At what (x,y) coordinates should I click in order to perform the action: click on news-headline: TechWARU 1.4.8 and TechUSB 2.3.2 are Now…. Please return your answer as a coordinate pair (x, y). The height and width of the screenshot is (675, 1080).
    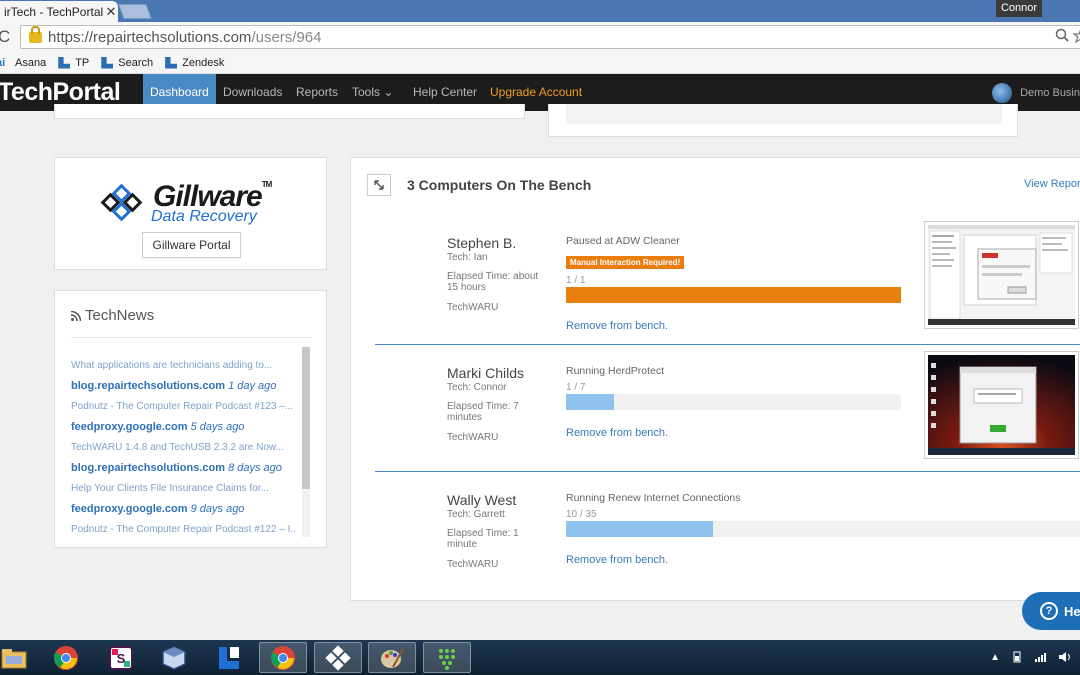
    Looking at the image, I should click on (184, 451).